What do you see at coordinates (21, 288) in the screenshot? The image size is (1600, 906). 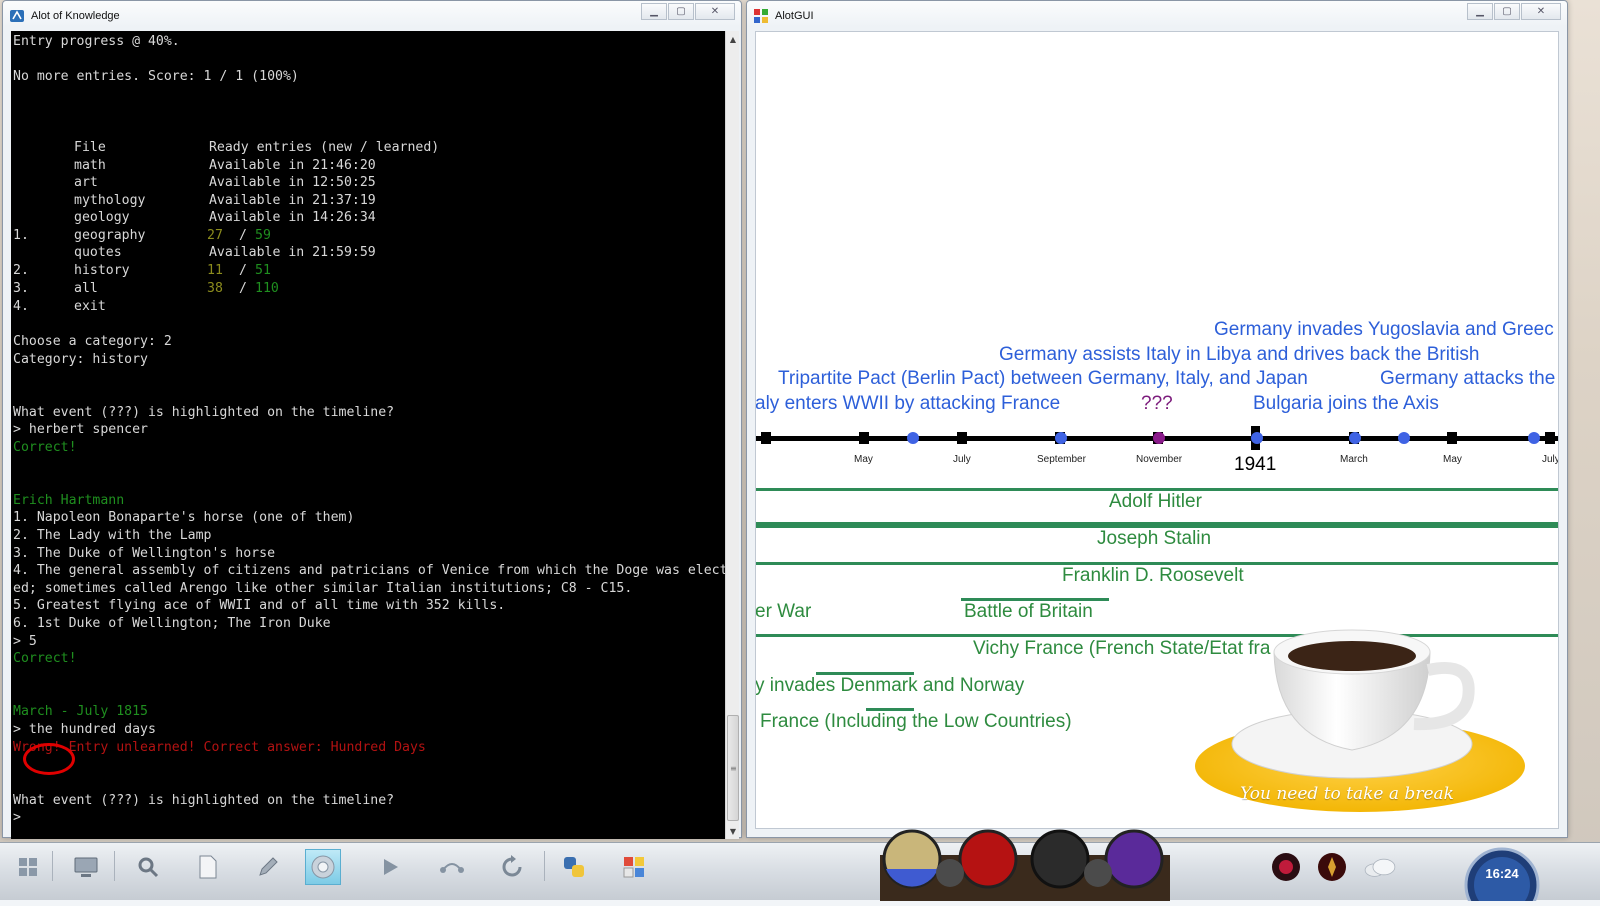 I see `category-num: 3.` at bounding box center [21, 288].